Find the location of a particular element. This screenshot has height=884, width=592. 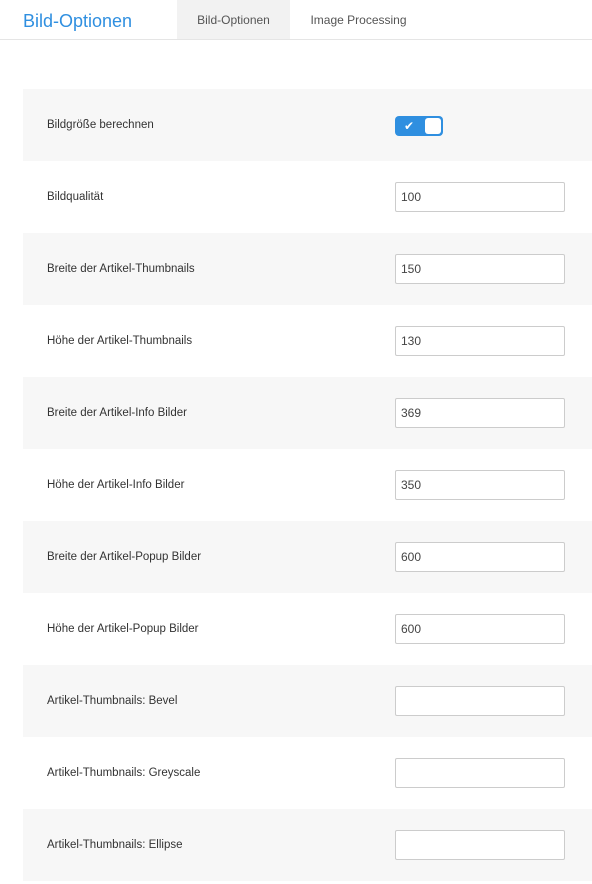

setting-row-thumbnail-ellipse: Artikel-Thumbnails: Ellipse is located at coordinates (307, 845).